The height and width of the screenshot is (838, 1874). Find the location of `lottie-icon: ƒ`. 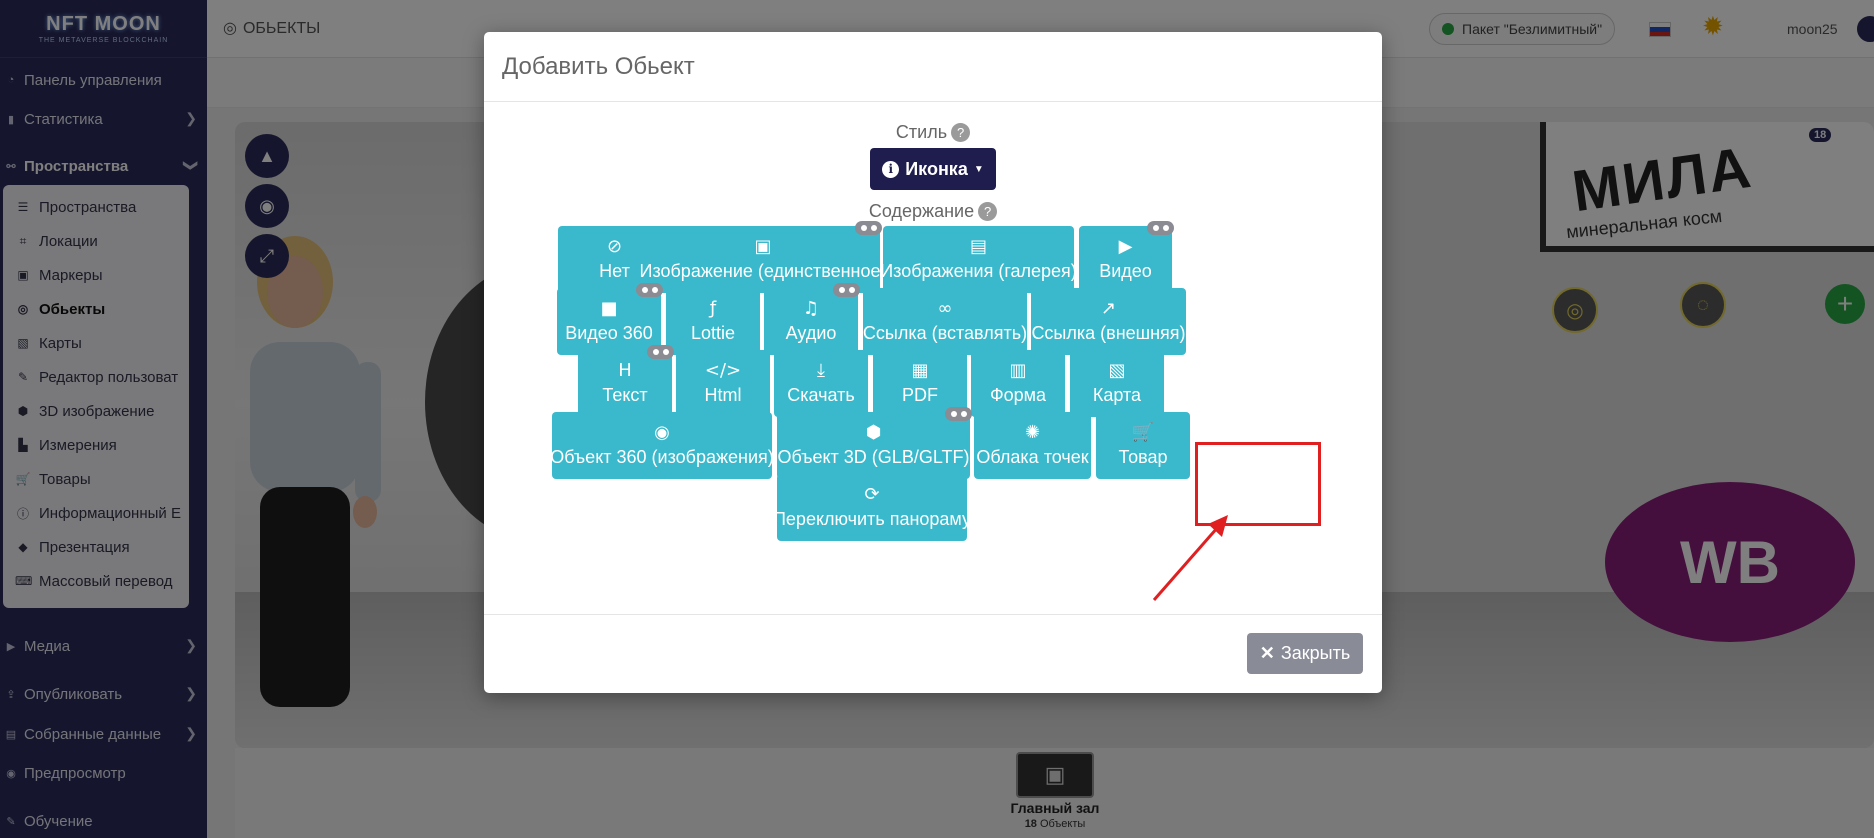

lottie-icon: ƒ is located at coordinates (713, 308).